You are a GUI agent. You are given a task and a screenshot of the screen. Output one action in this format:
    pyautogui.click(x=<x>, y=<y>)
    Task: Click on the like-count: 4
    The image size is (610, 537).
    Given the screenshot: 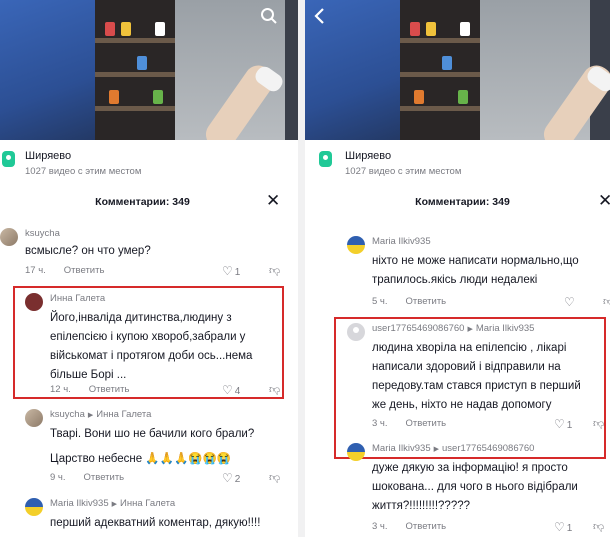 What is the action you would take?
    pyautogui.click(x=237, y=391)
    